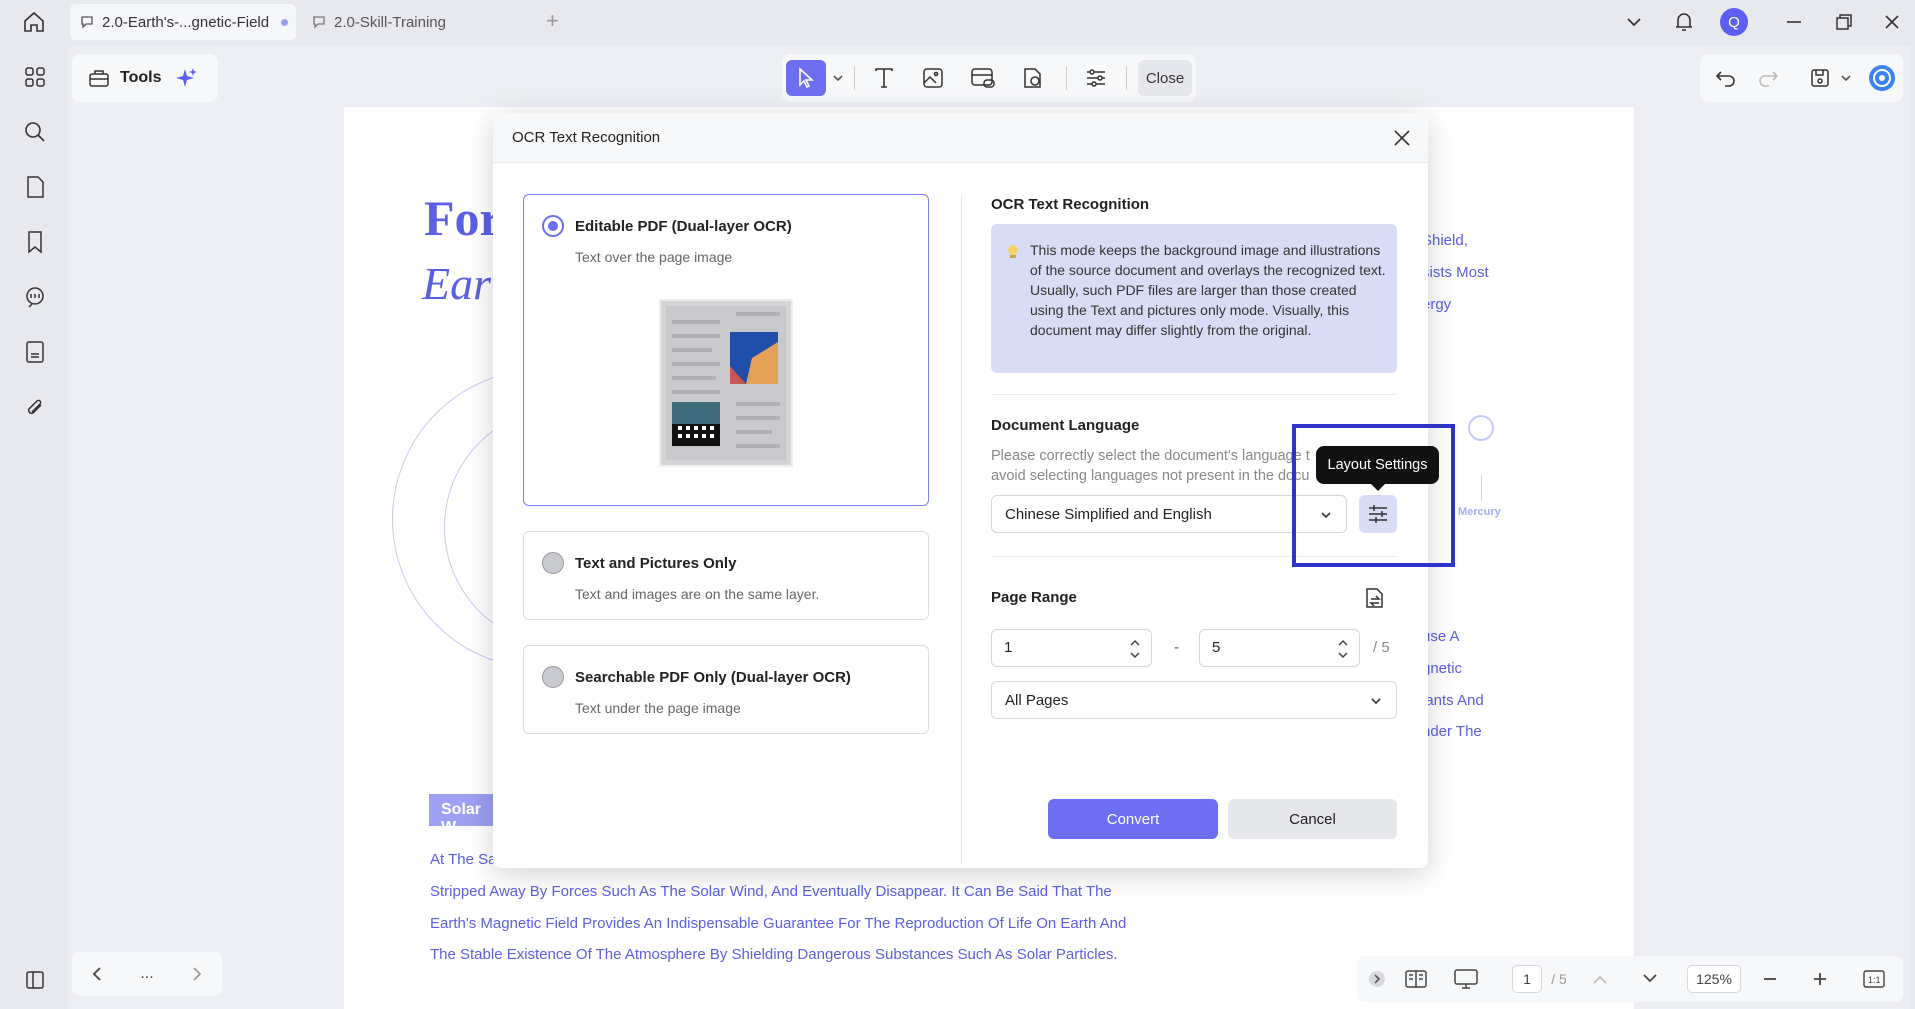 The width and height of the screenshot is (1915, 1009). Describe the element at coordinates (1726, 78) in the screenshot. I see `undo-icon` at that location.